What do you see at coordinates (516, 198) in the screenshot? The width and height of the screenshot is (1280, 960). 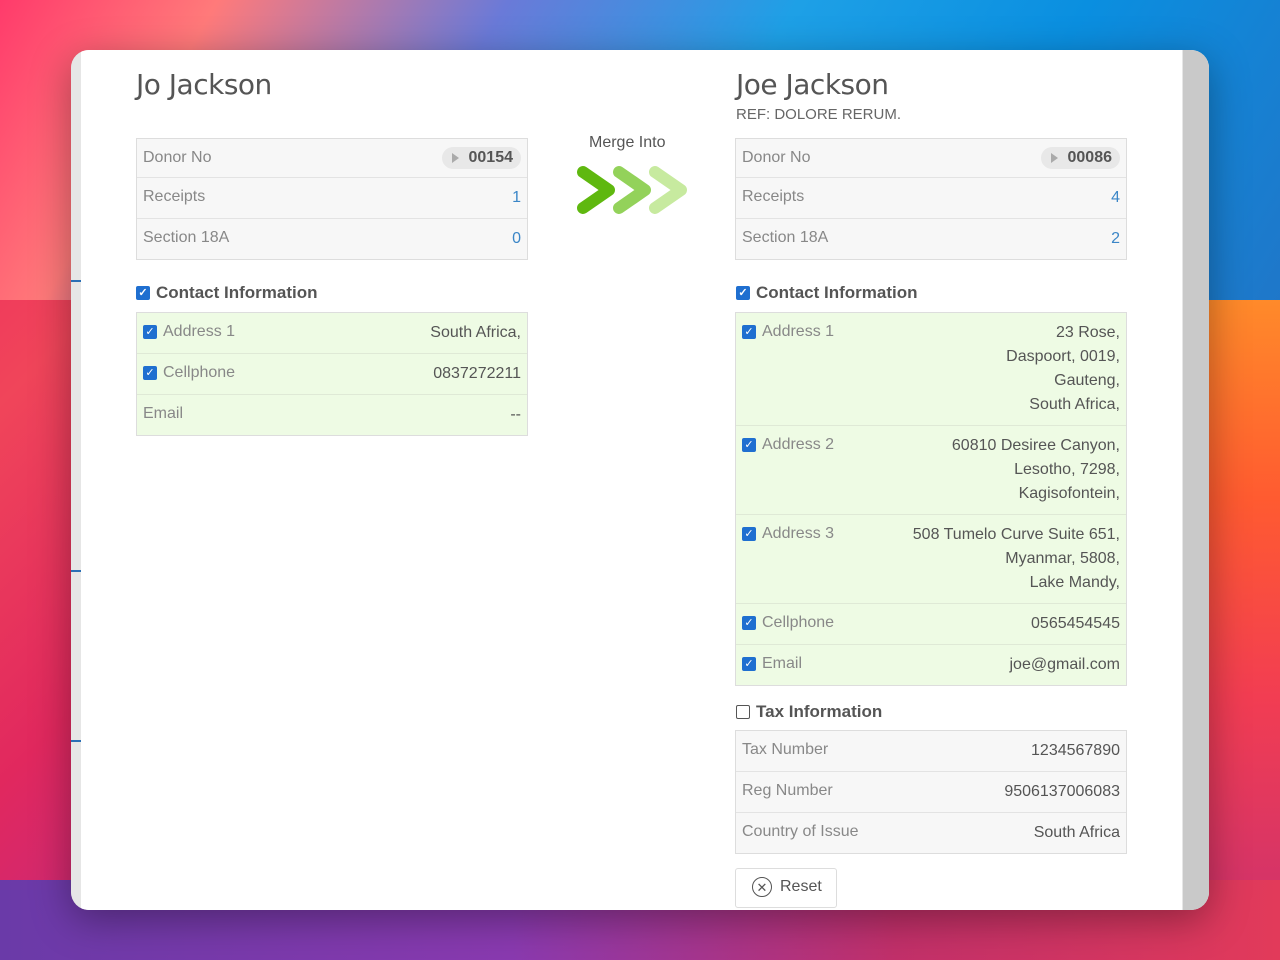 I see `receipts-count-link: 1` at bounding box center [516, 198].